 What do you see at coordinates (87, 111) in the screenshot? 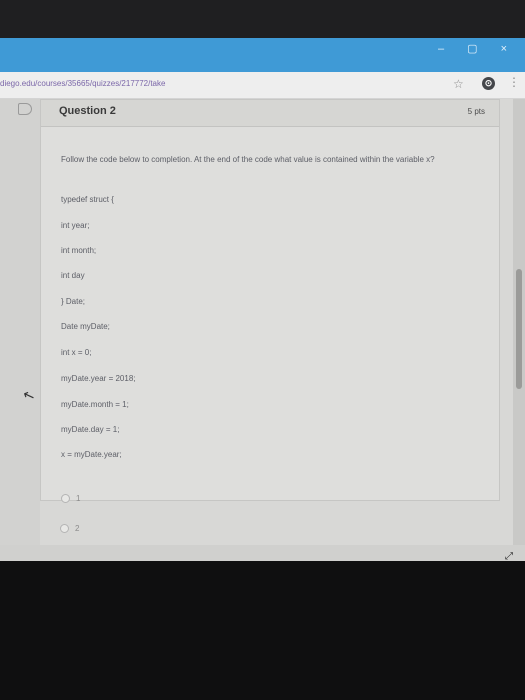
I see `question-title: Question 2` at bounding box center [87, 111].